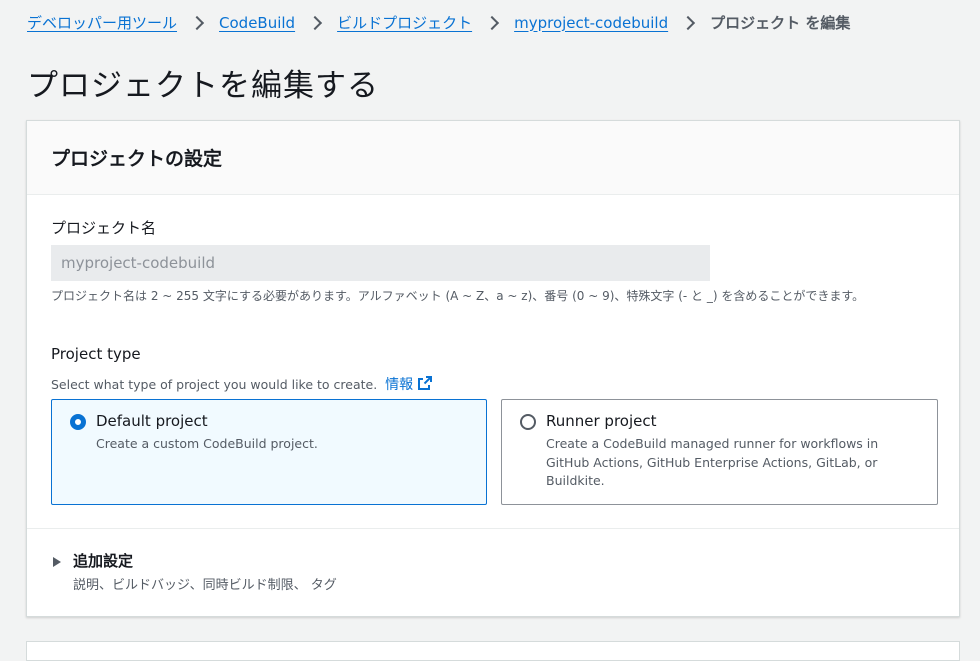  Describe the element at coordinates (425, 383) in the screenshot. I see `external-link-icon` at that location.